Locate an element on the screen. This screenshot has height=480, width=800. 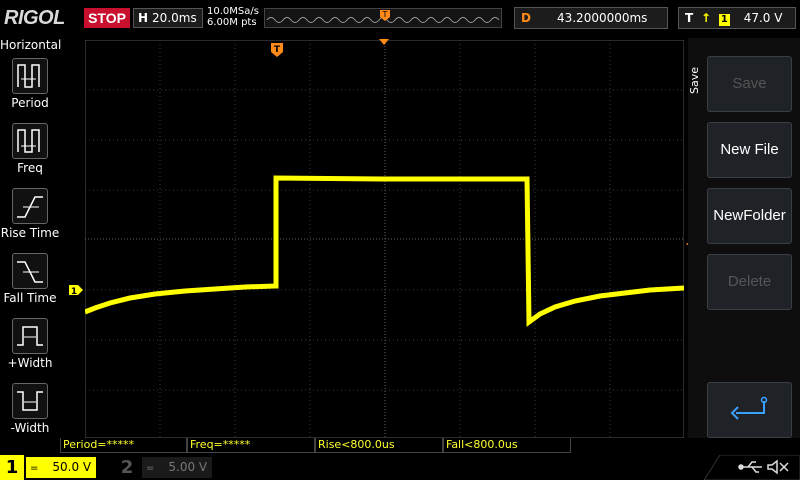
horizontal-label: H is located at coordinates (143, 18).